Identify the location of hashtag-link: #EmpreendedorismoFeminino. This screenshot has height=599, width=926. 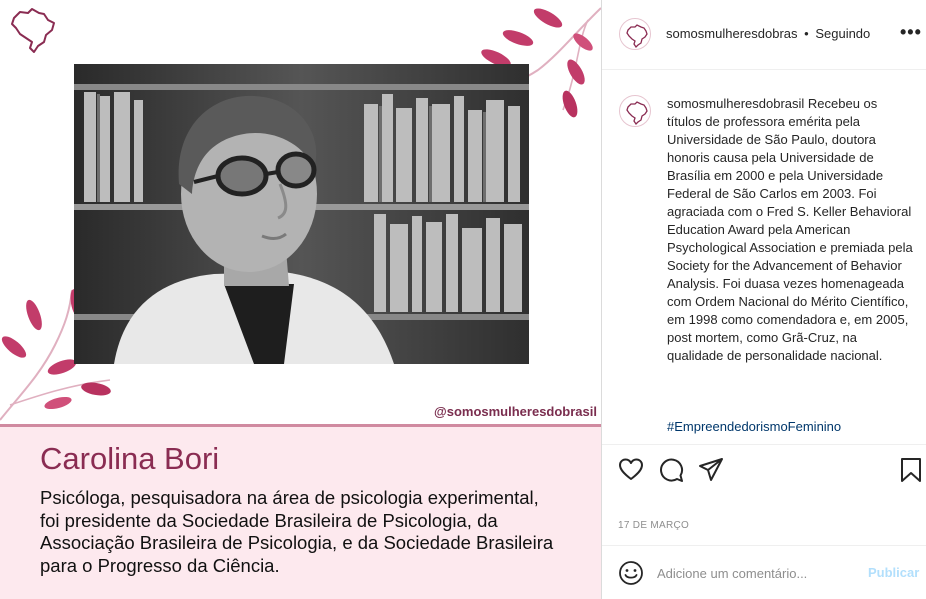
(754, 426).